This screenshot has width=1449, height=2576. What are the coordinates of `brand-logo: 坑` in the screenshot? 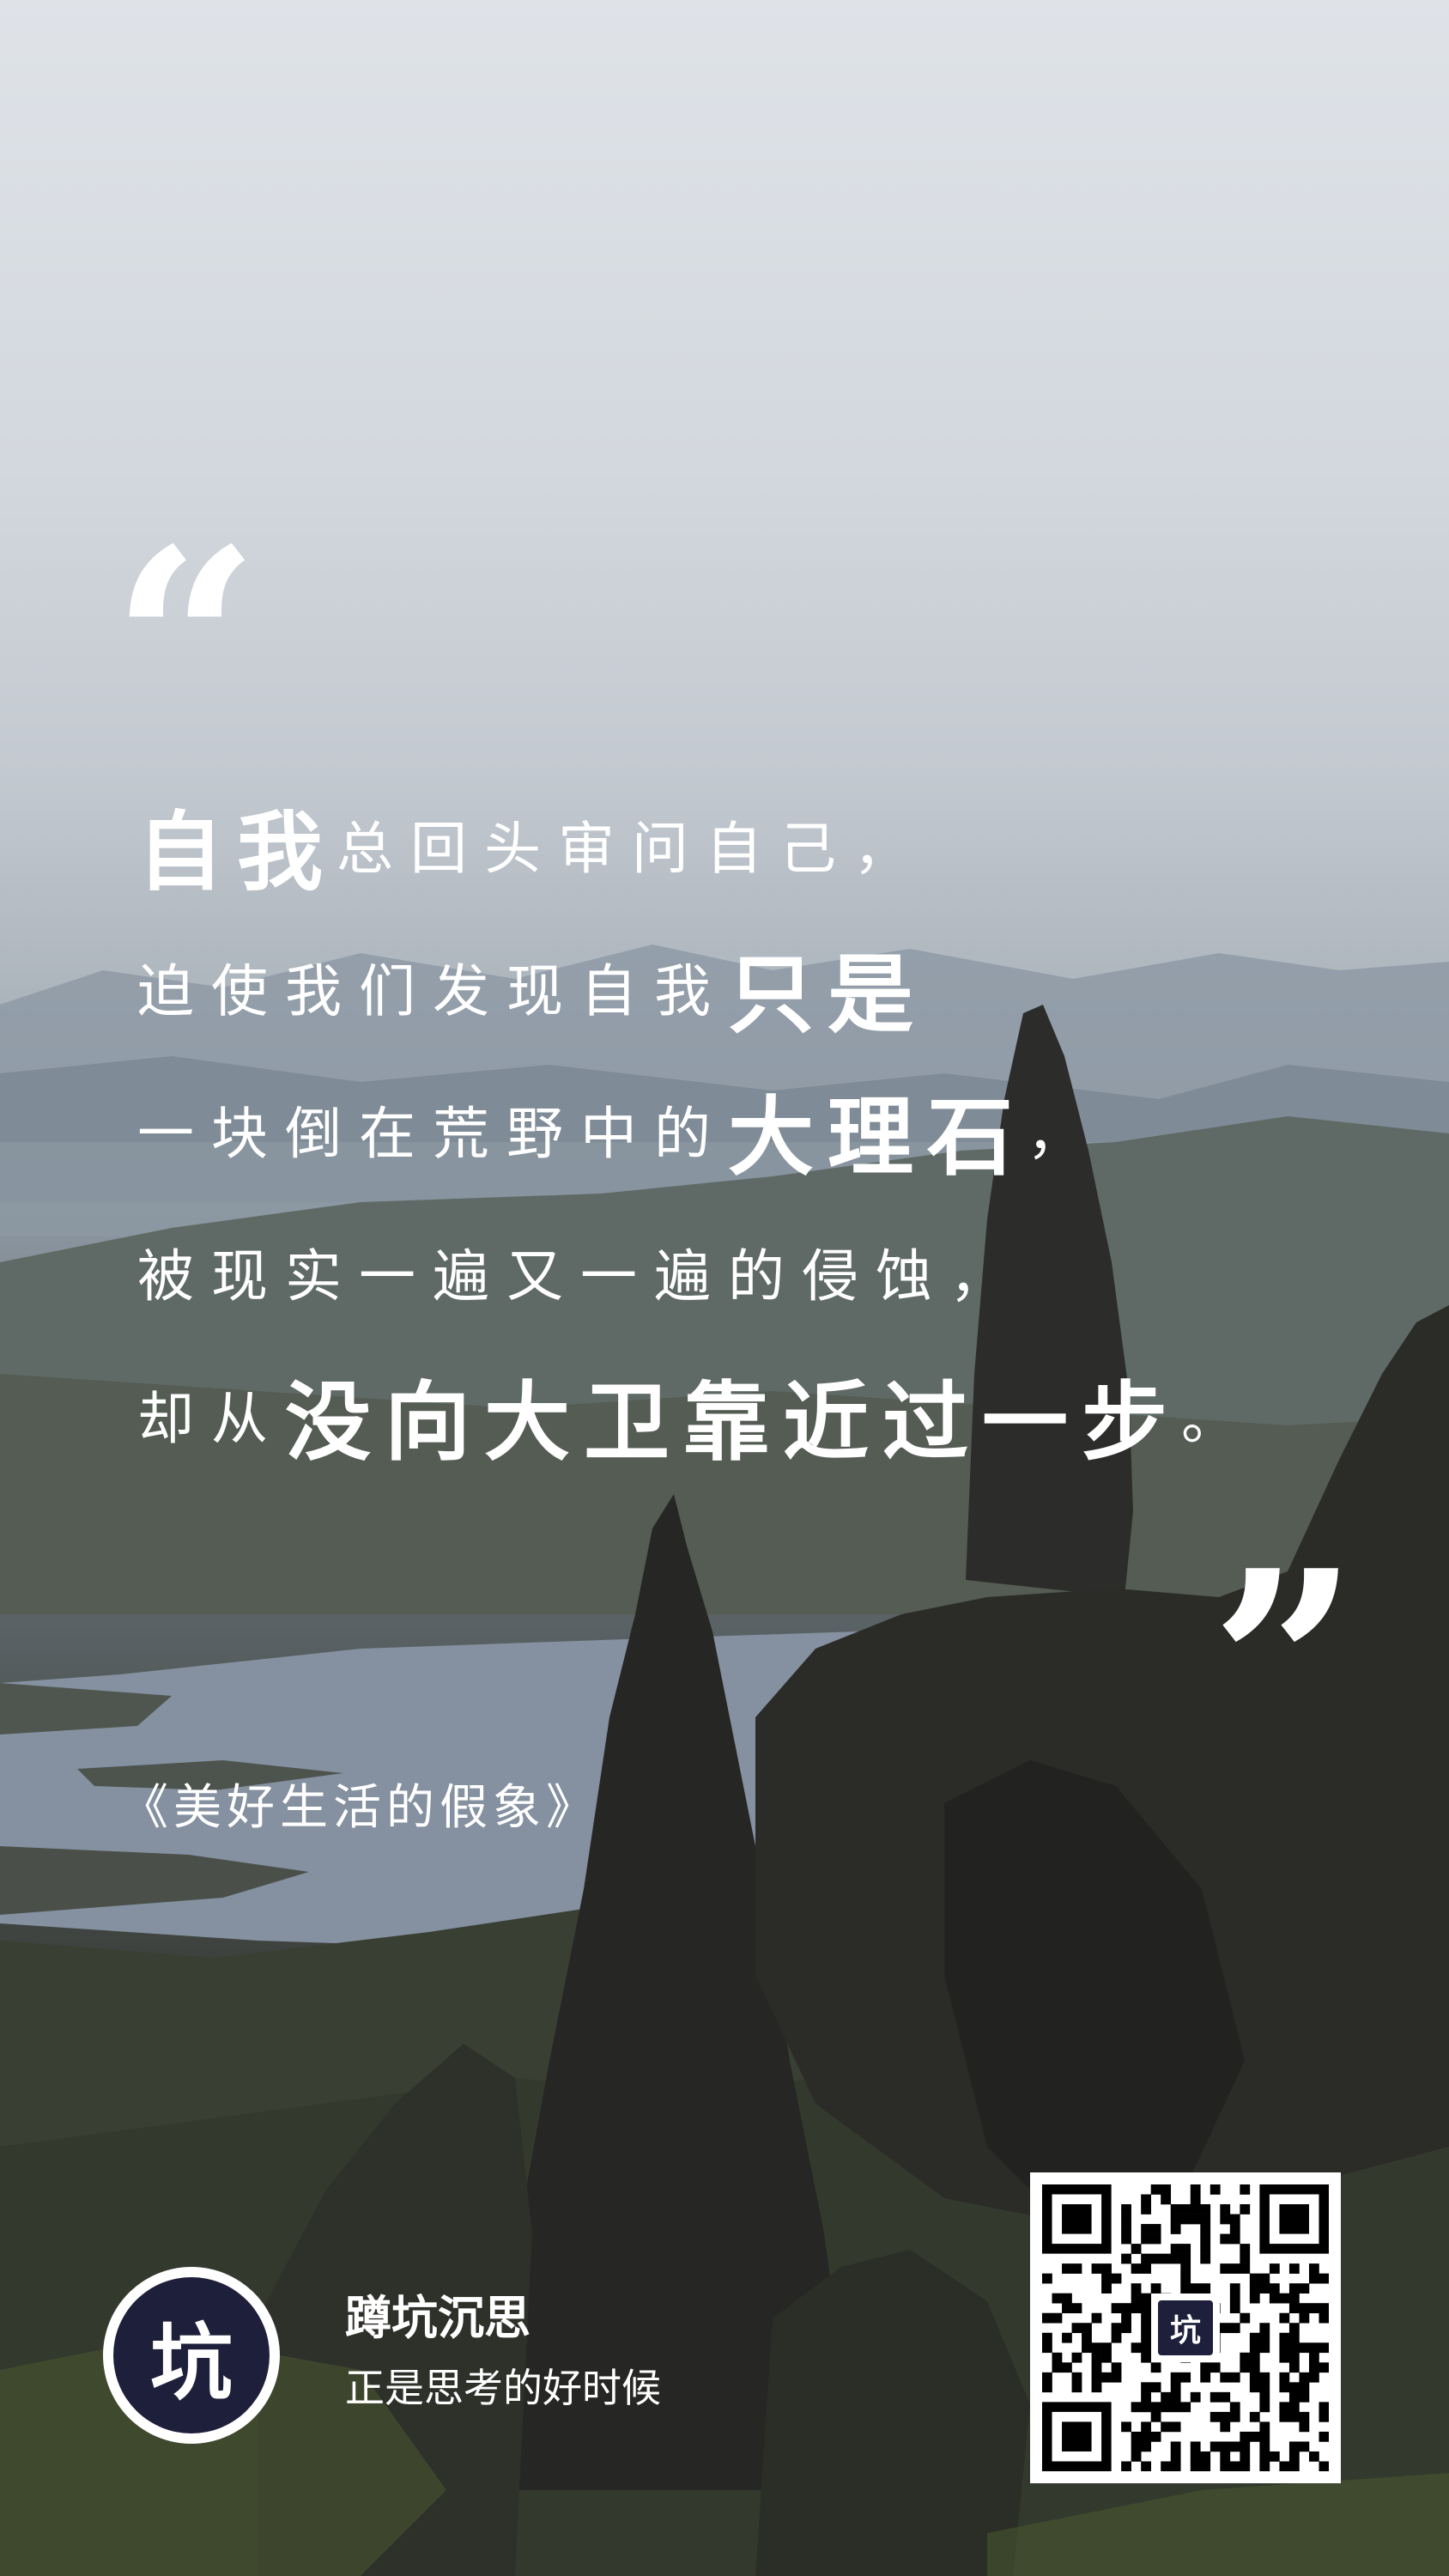 It's located at (191, 2355).